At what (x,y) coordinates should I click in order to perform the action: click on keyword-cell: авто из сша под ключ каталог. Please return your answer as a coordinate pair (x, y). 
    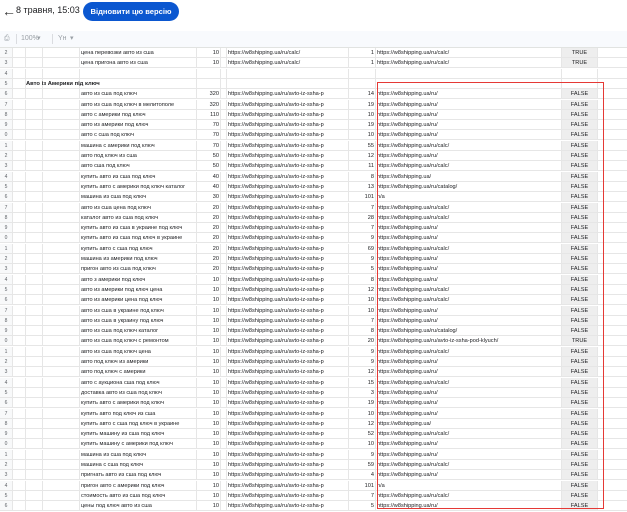
    Looking at the image, I should click on (138, 331).